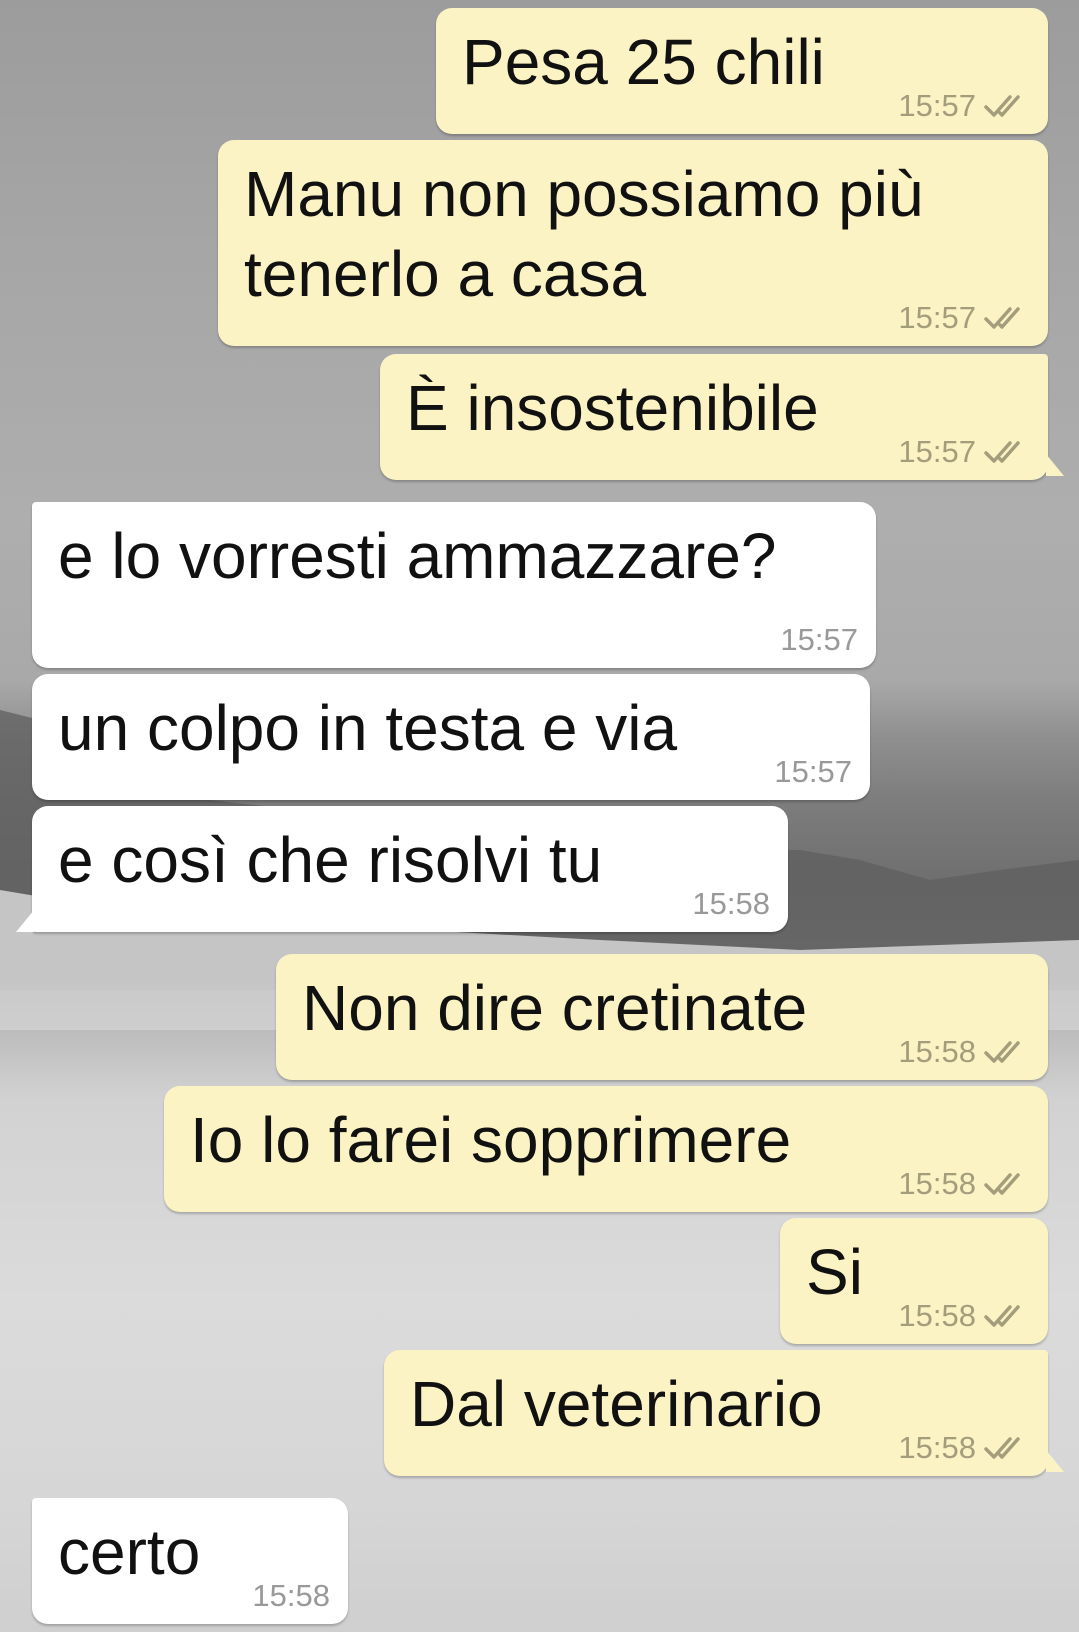  I want to click on message-bubble-outgoing: Pesa 25 chili 15:57, so click(742, 71).